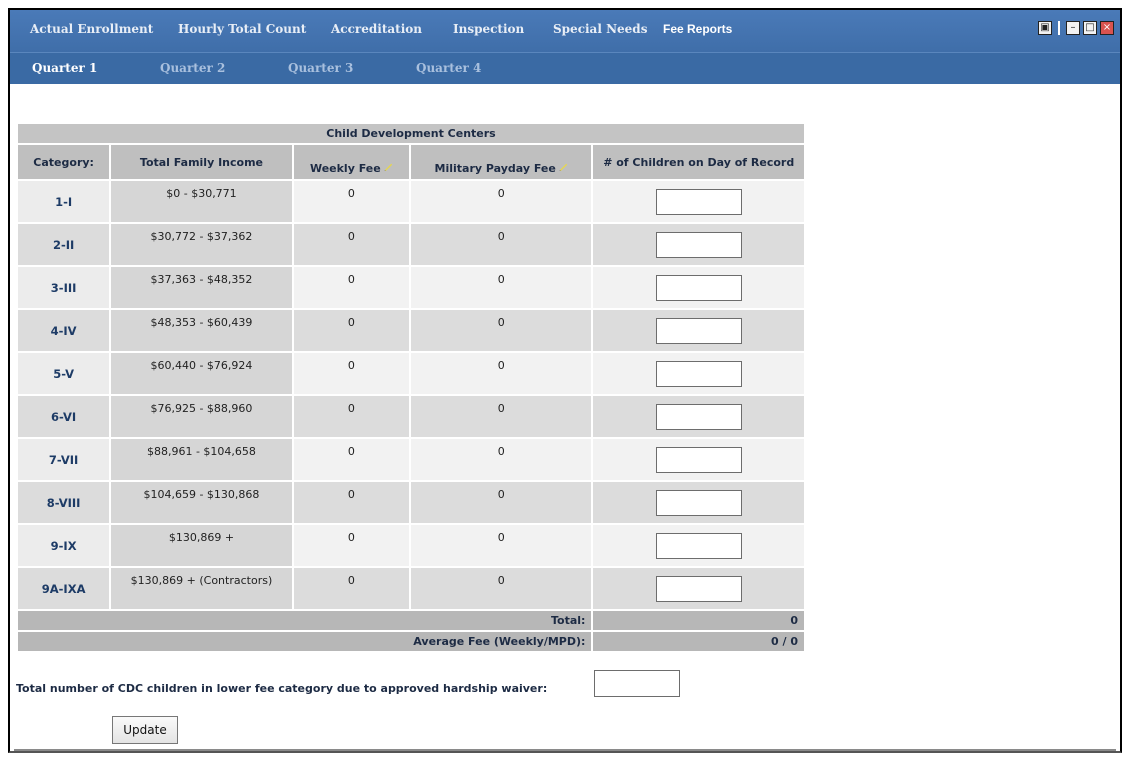  What do you see at coordinates (488, 29) in the screenshot?
I see `nav-inspection: Inspection` at bounding box center [488, 29].